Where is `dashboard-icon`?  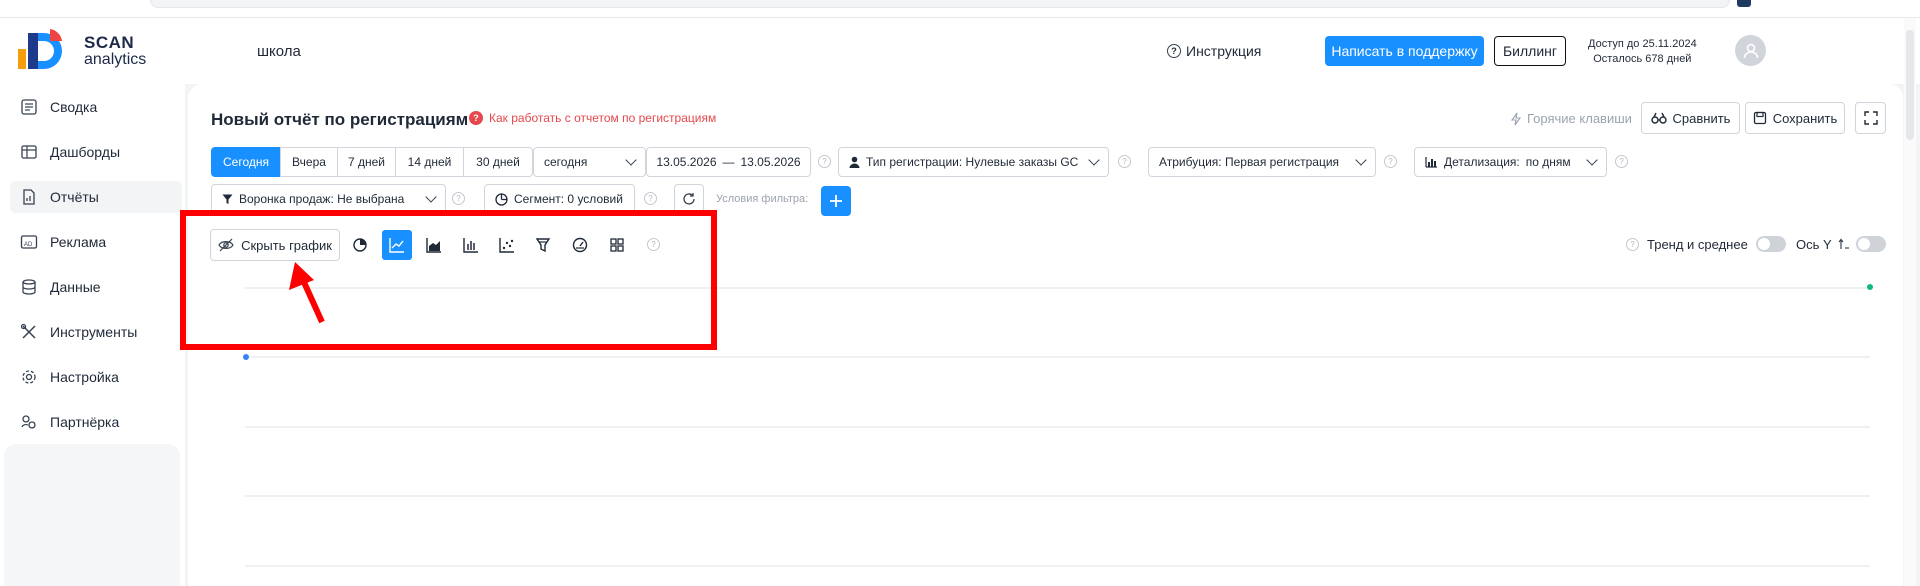 dashboard-icon is located at coordinates (29, 152).